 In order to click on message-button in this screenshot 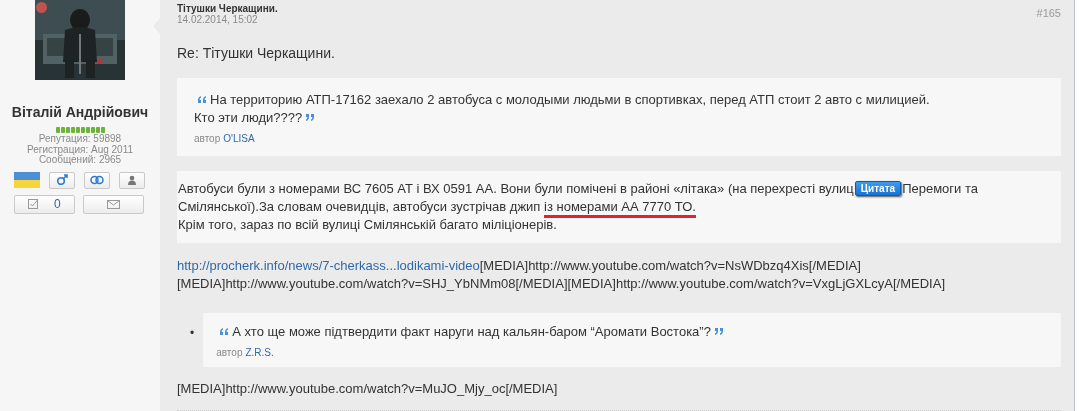, I will do `click(113, 204)`.